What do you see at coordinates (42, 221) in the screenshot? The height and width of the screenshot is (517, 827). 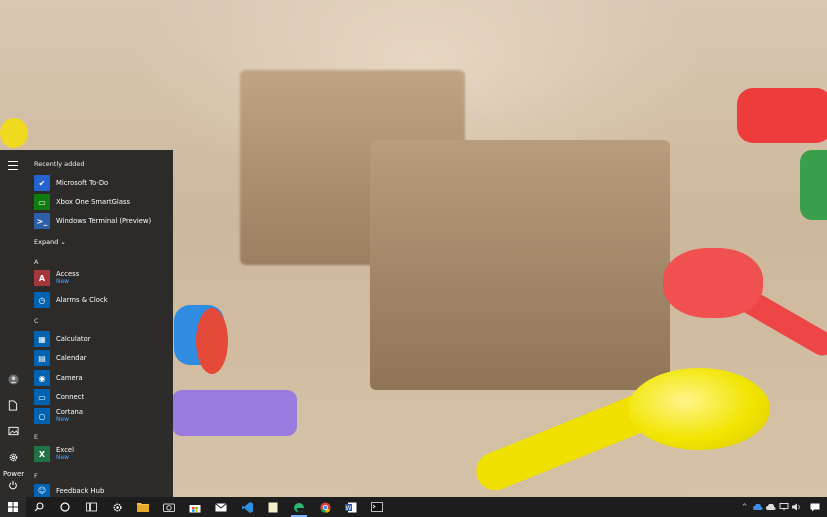 I see `terminal-icon: >_` at bounding box center [42, 221].